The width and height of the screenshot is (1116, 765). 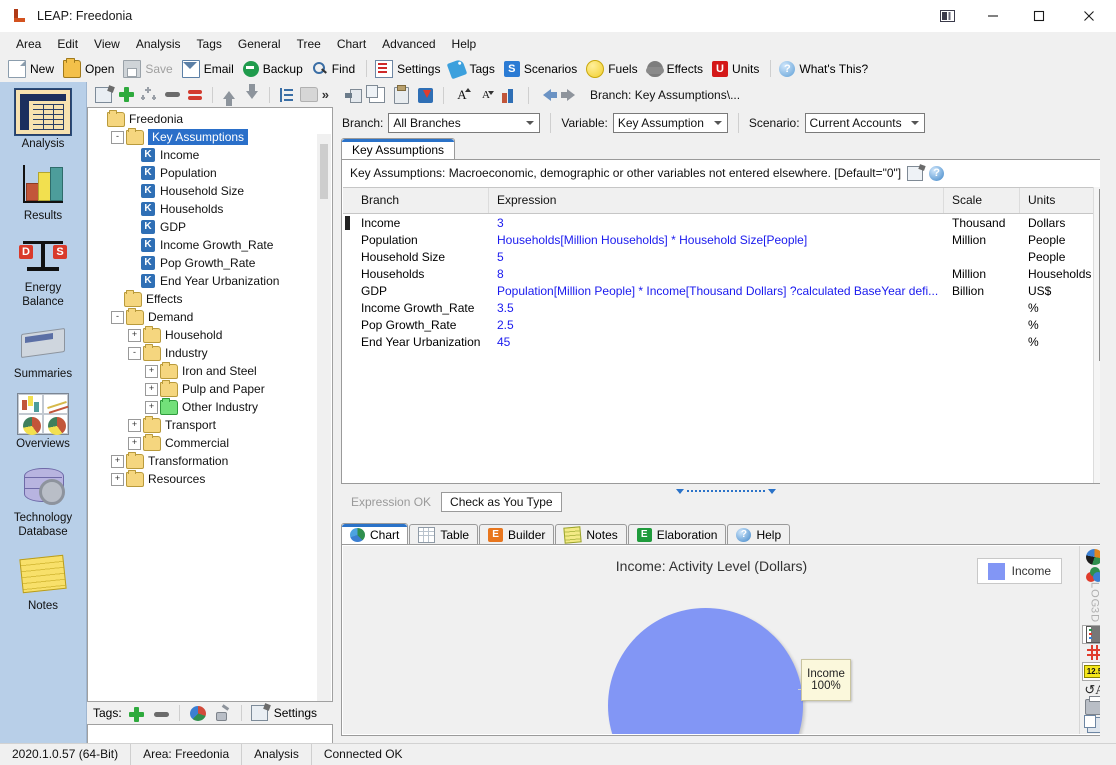 What do you see at coordinates (259, 44) in the screenshot?
I see `menu-general: General` at bounding box center [259, 44].